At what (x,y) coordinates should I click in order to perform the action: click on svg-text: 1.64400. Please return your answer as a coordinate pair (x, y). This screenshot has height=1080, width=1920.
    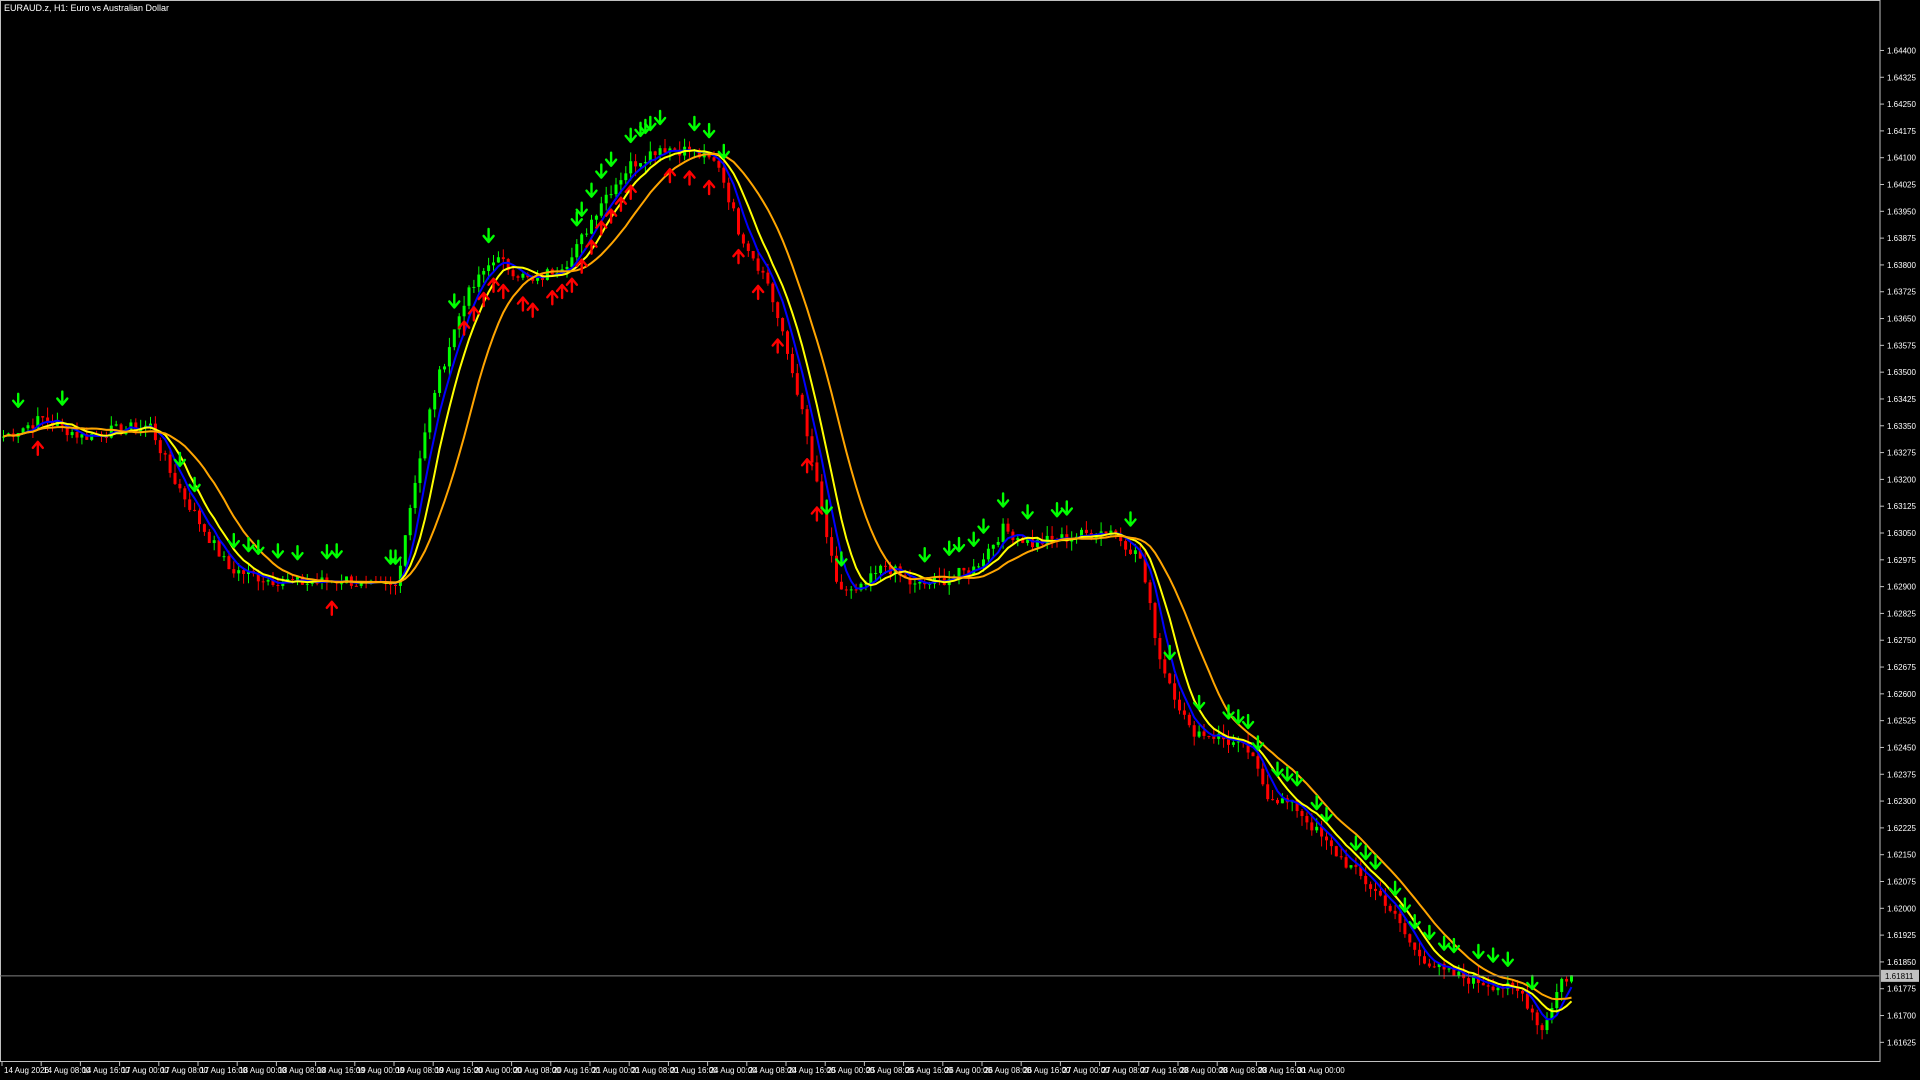
    Looking at the image, I should click on (1901, 50).